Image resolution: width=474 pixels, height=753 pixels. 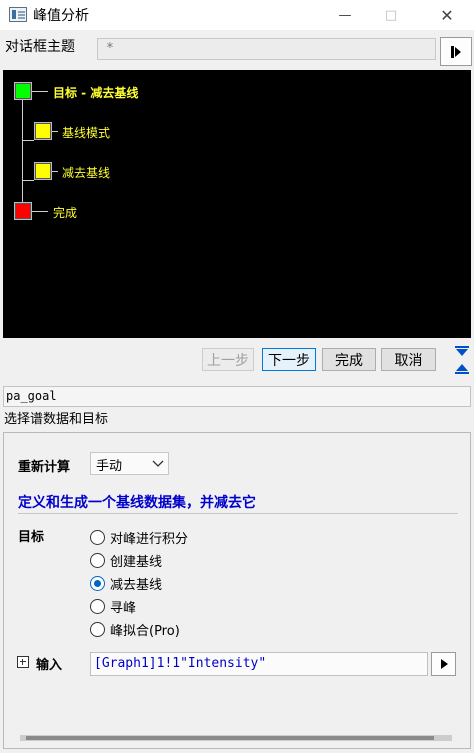 I want to click on expand-plus-icon, so click(x=23, y=662).